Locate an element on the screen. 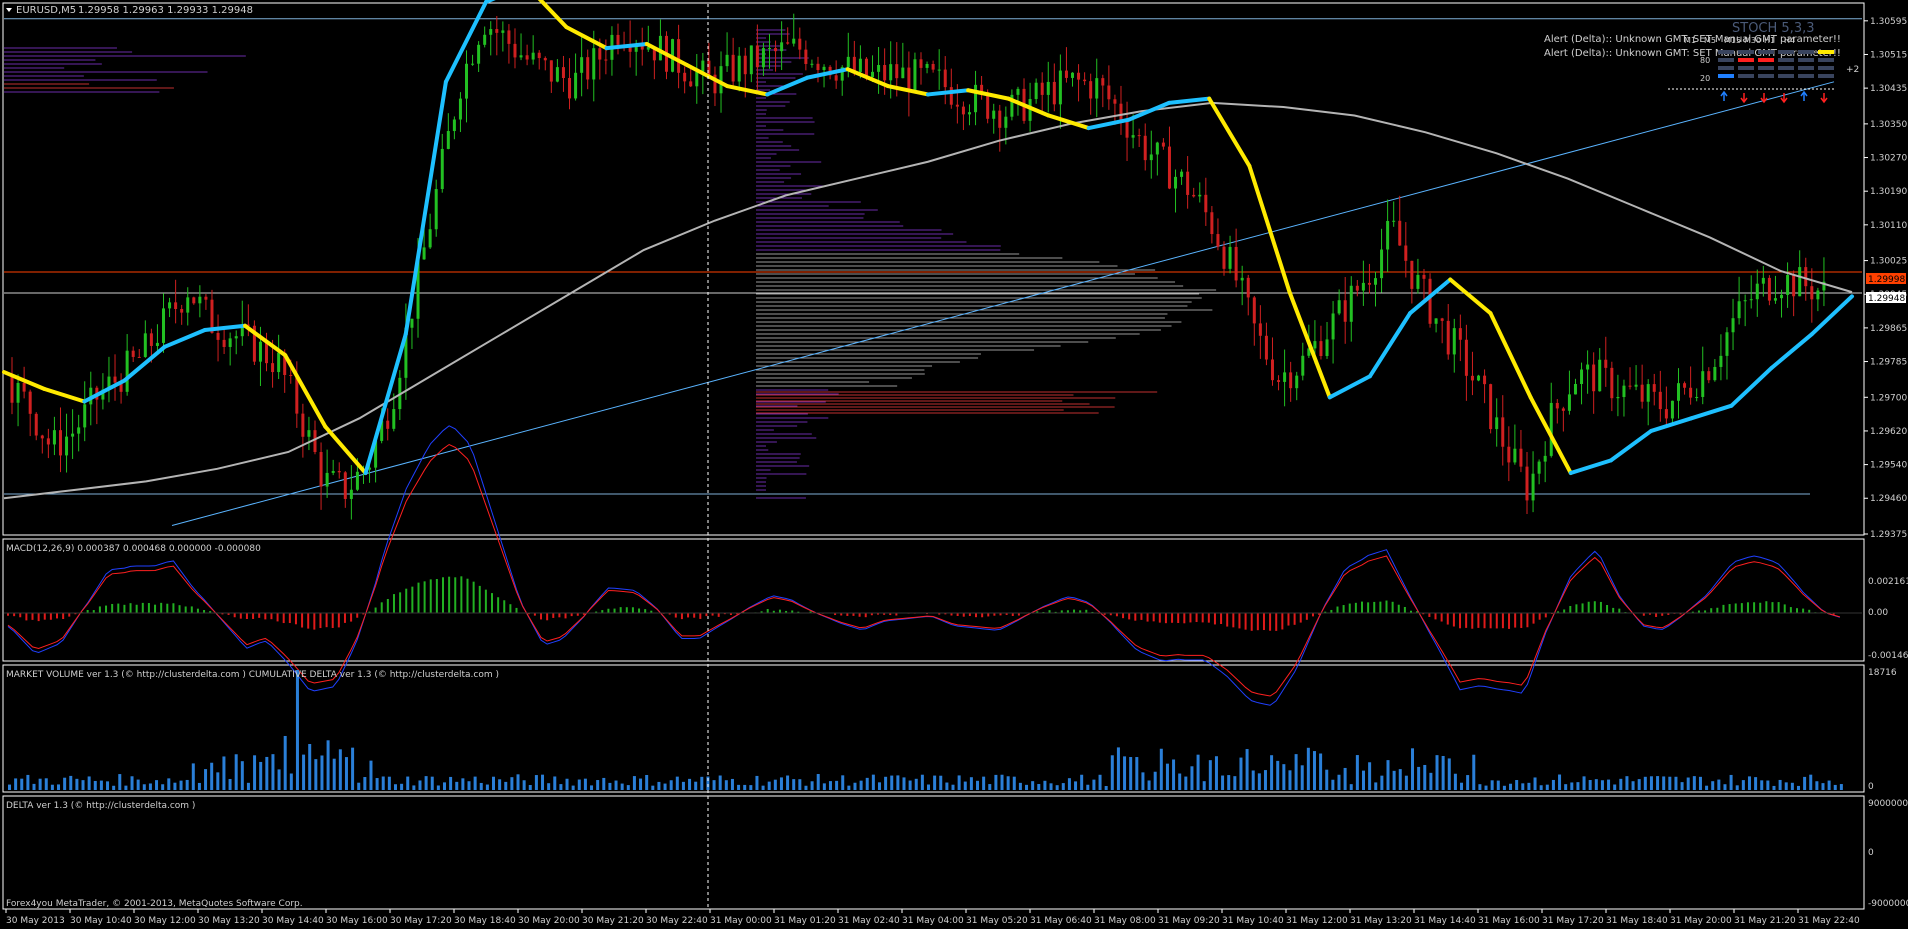 This screenshot has width=1908, height=929. mtf-plus-label: +2 is located at coordinates (1852, 70).